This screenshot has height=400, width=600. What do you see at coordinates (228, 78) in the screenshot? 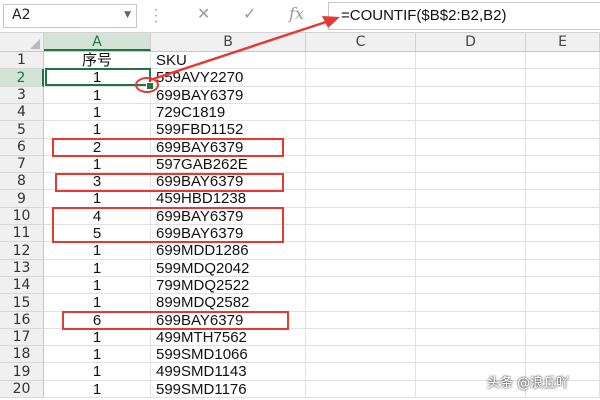
I see `cell-b2: 559AVY2270` at bounding box center [228, 78].